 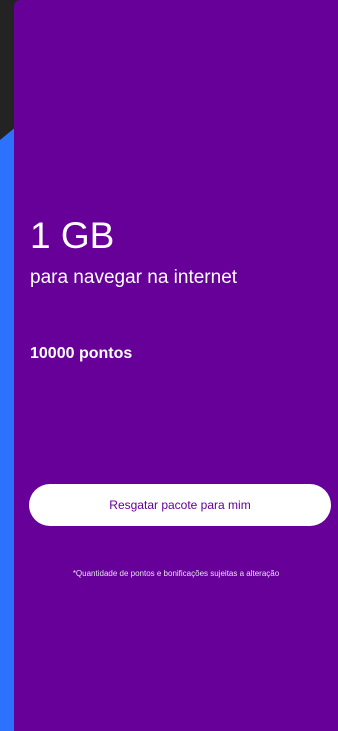 What do you see at coordinates (180, 505) in the screenshot?
I see `redeem-package-button: Resgatar pacote para mim` at bounding box center [180, 505].